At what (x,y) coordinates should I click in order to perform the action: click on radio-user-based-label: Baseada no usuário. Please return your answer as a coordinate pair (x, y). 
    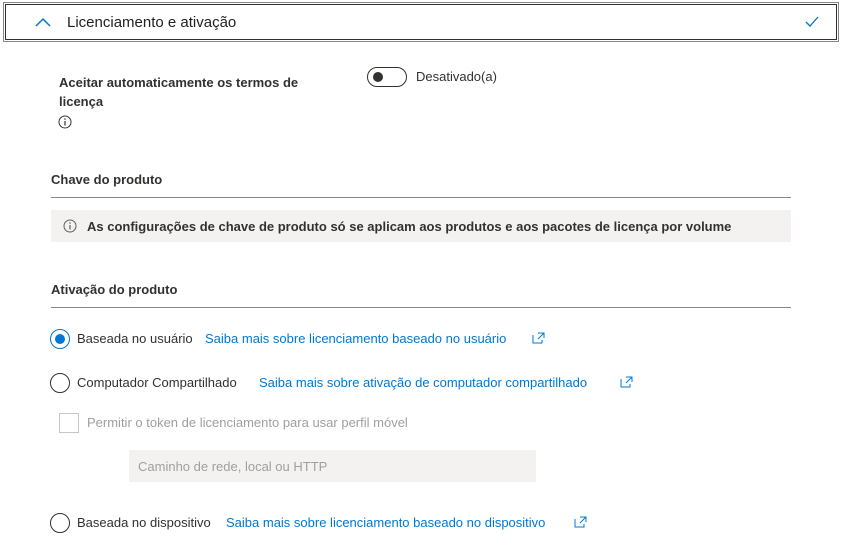
    Looking at the image, I should click on (135, 338).